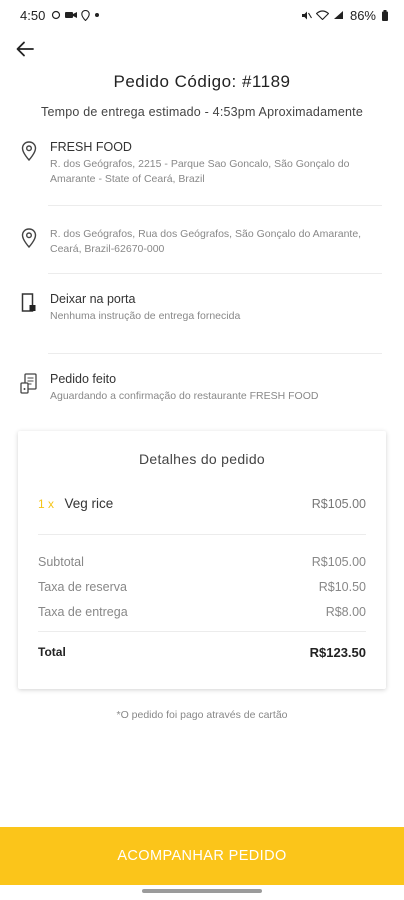  I want to click on door-icon, so click(28, 302).